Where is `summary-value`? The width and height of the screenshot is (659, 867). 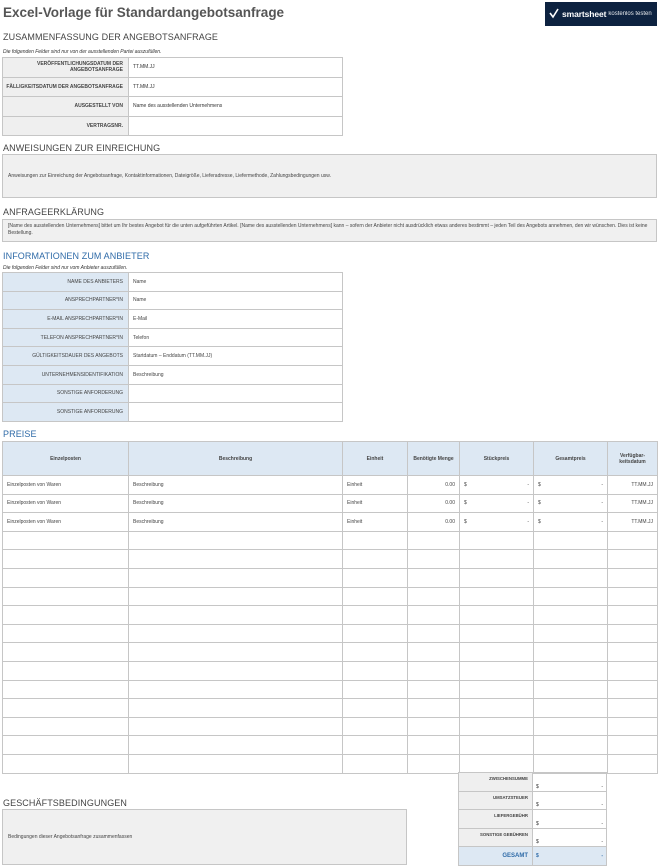 summary-value is located at coordinates (235, 125).